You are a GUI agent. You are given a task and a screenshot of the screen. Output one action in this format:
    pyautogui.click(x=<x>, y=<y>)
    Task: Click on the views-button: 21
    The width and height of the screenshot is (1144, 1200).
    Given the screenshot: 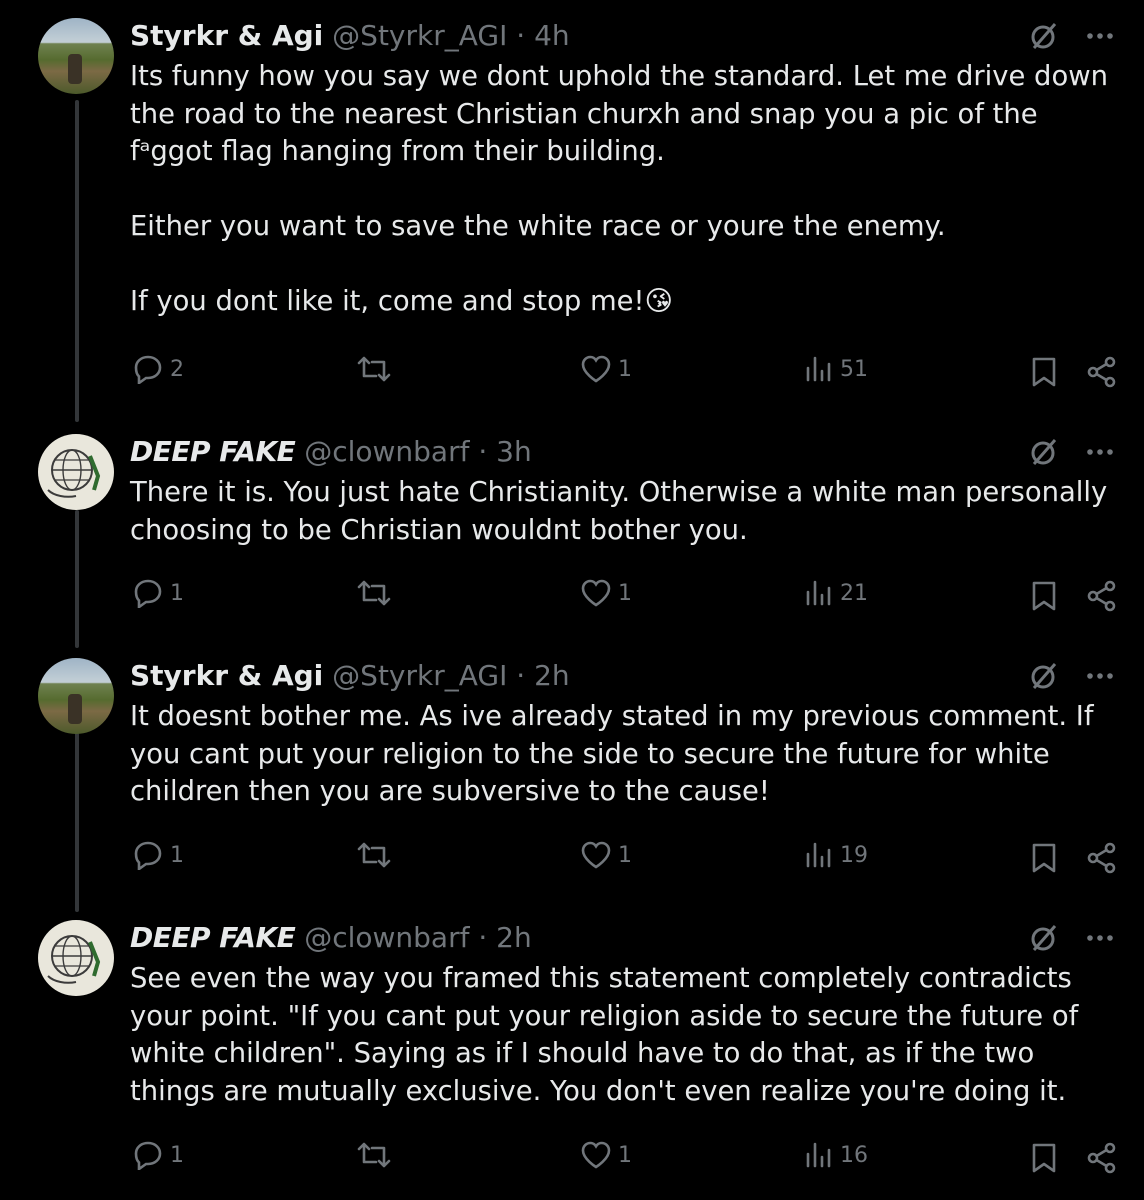 What is the action you would take?
    pyautogui.click(x=836, y=593)
    